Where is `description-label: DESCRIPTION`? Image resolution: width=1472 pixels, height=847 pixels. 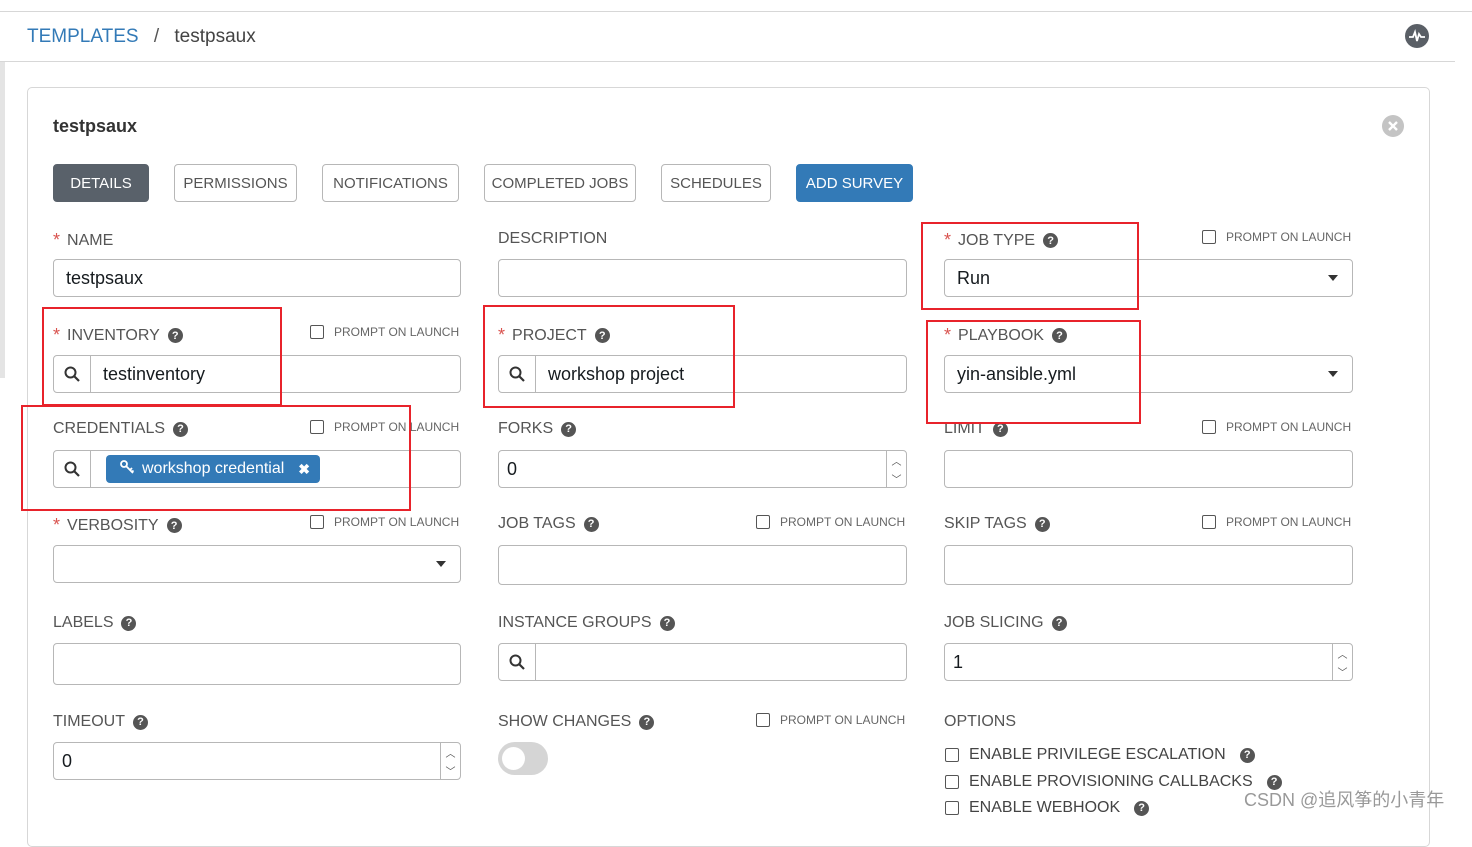
description-label: DESCRIPTION is located at coordinates (552, 239).